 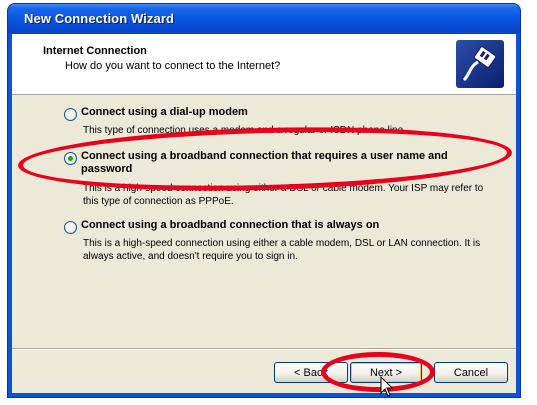 What do you see at coordinates (264, 349) in the screenshot?
I see `footer-divider` at bounding box center [264, 349].